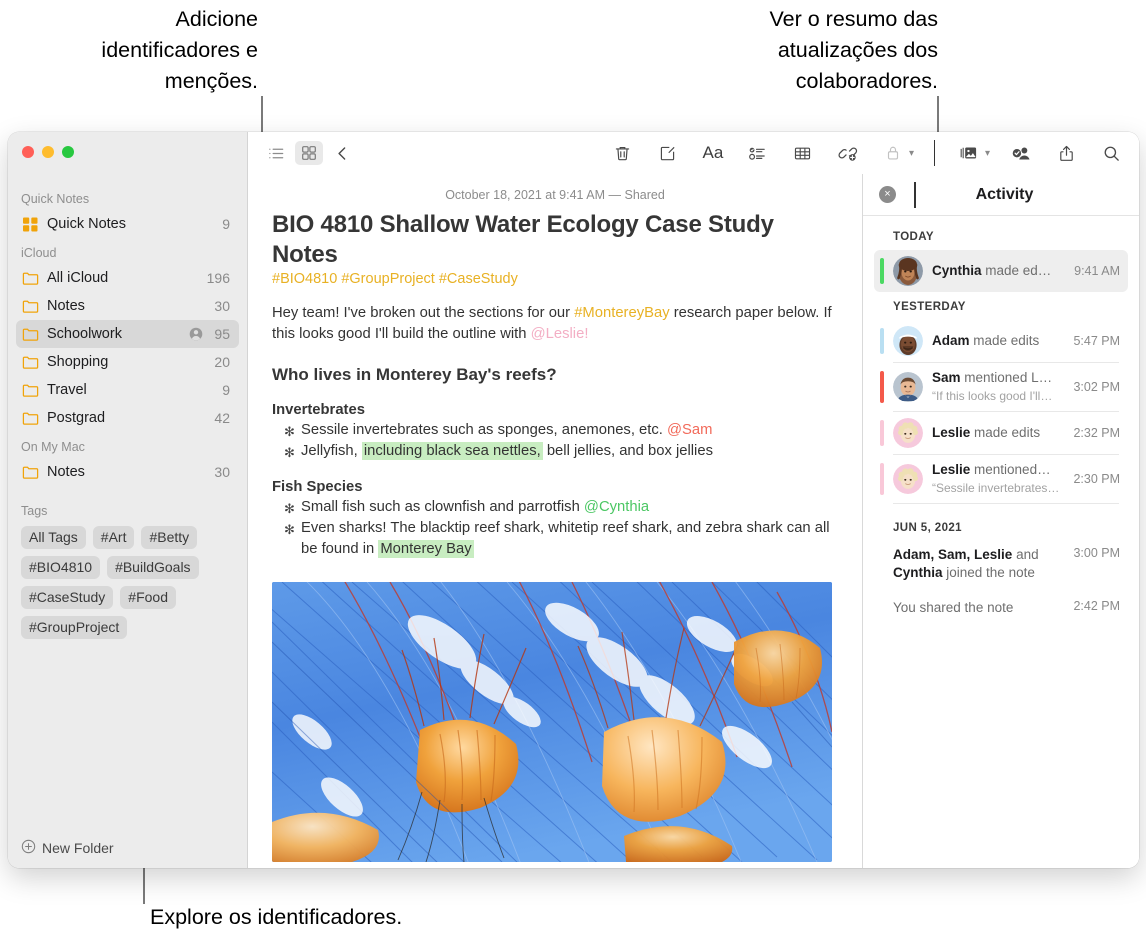 The height and width of the screenshot is (944, 1146). What do you see at coordinates (623, 153) in the screenshot?
I see `delete-note-button` at bounding box center [623, 153].